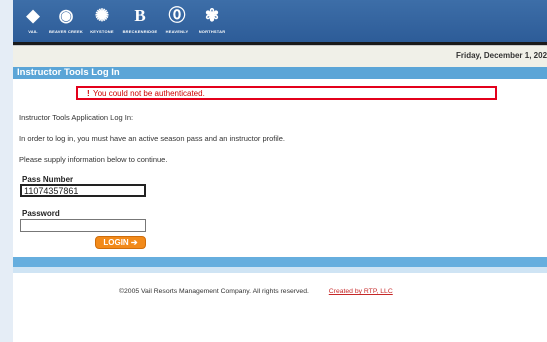 The image size is (547, 342). What do you see at coordinates (280, 270) in the screenshot?
I see `bottom-bar-shade` at bounding box center [280, 270].